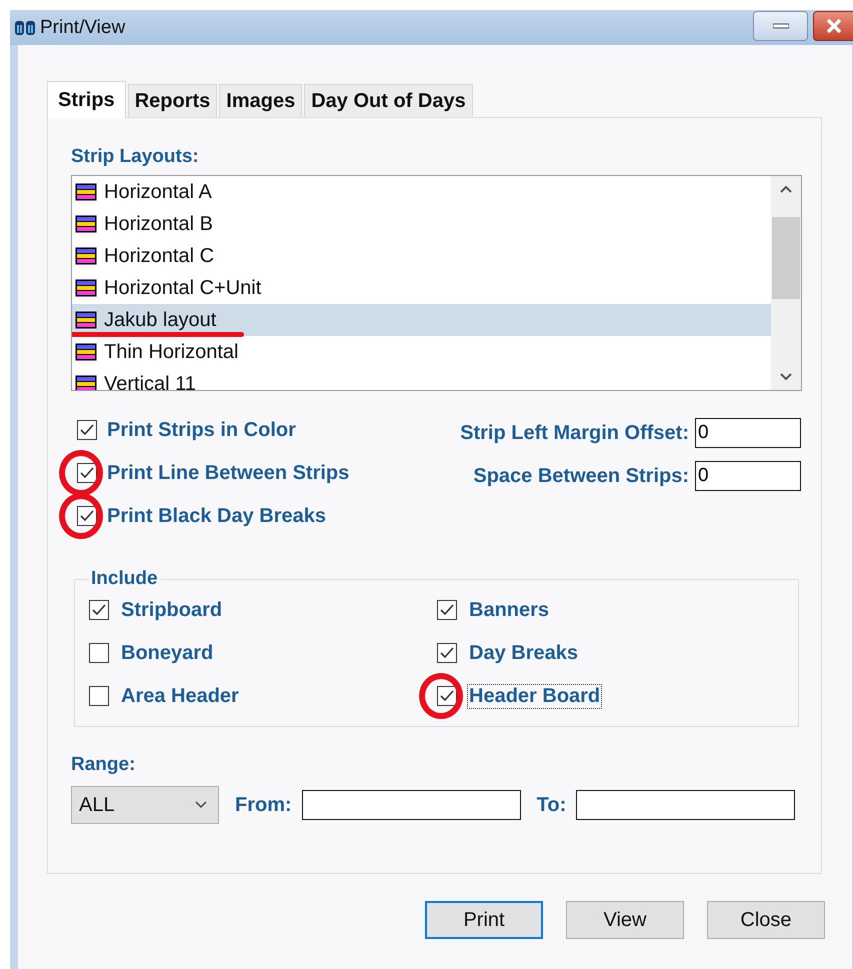  I want to click on close-icon, so click(834, 25).